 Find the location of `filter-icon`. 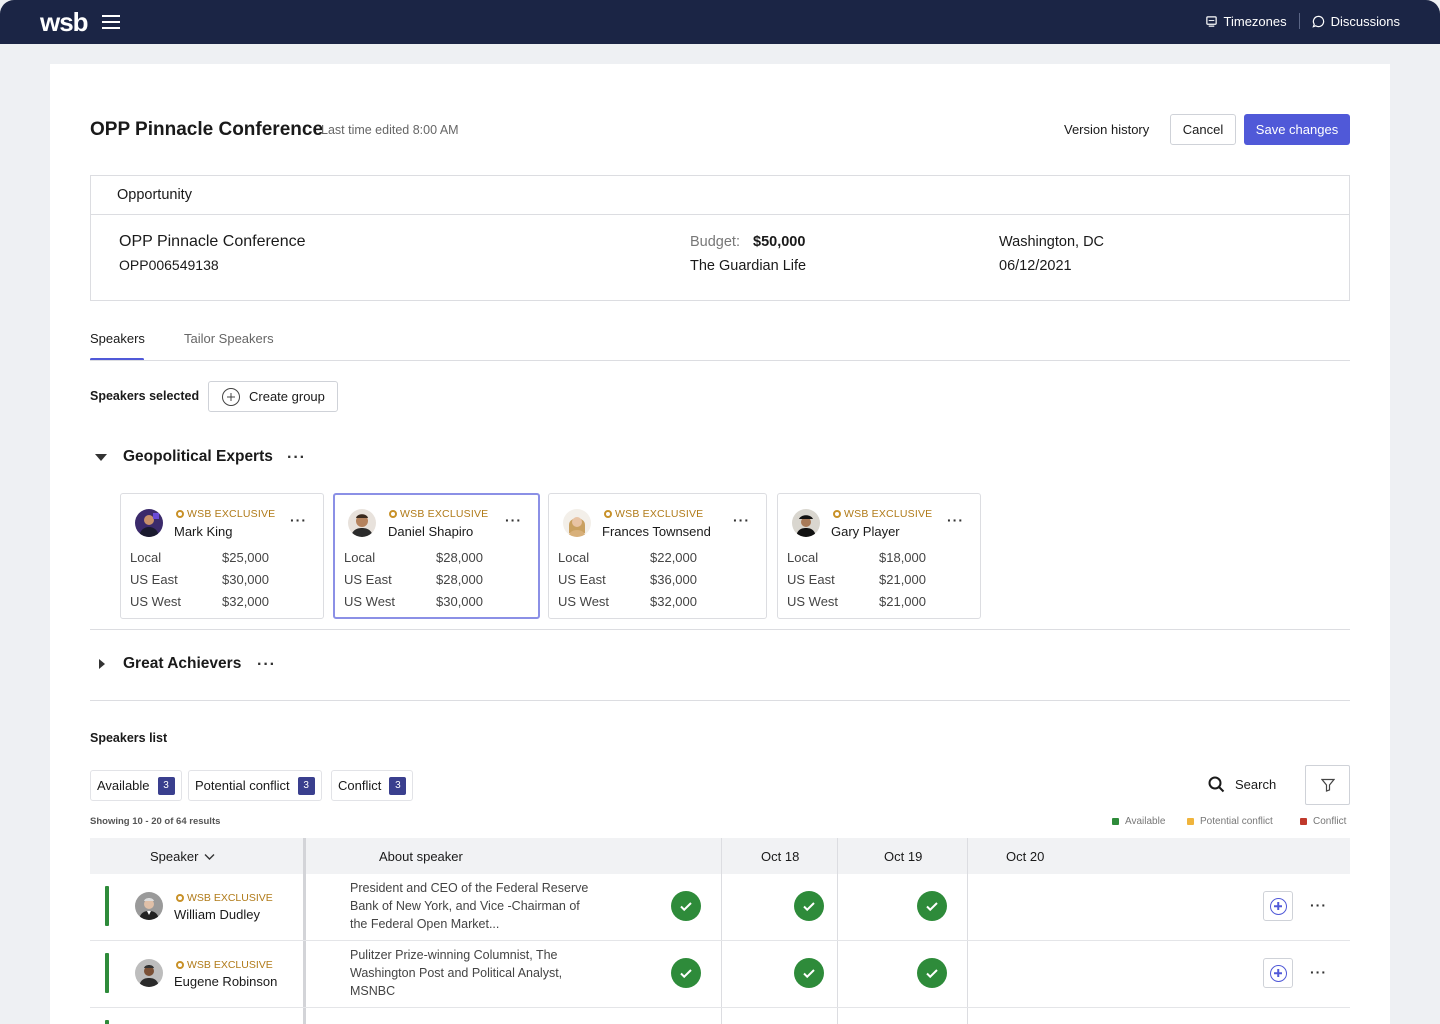

filter-icon is located at coordinates (1327, 785).